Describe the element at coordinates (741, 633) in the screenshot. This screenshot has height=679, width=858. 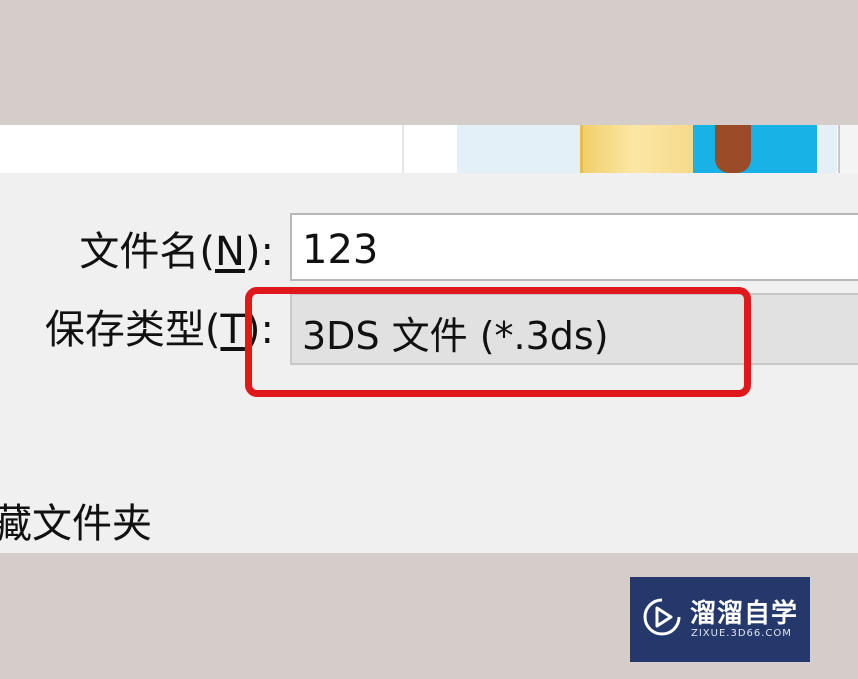
I see `watermark-url: ZIXUE.3D66.COM` at that location.